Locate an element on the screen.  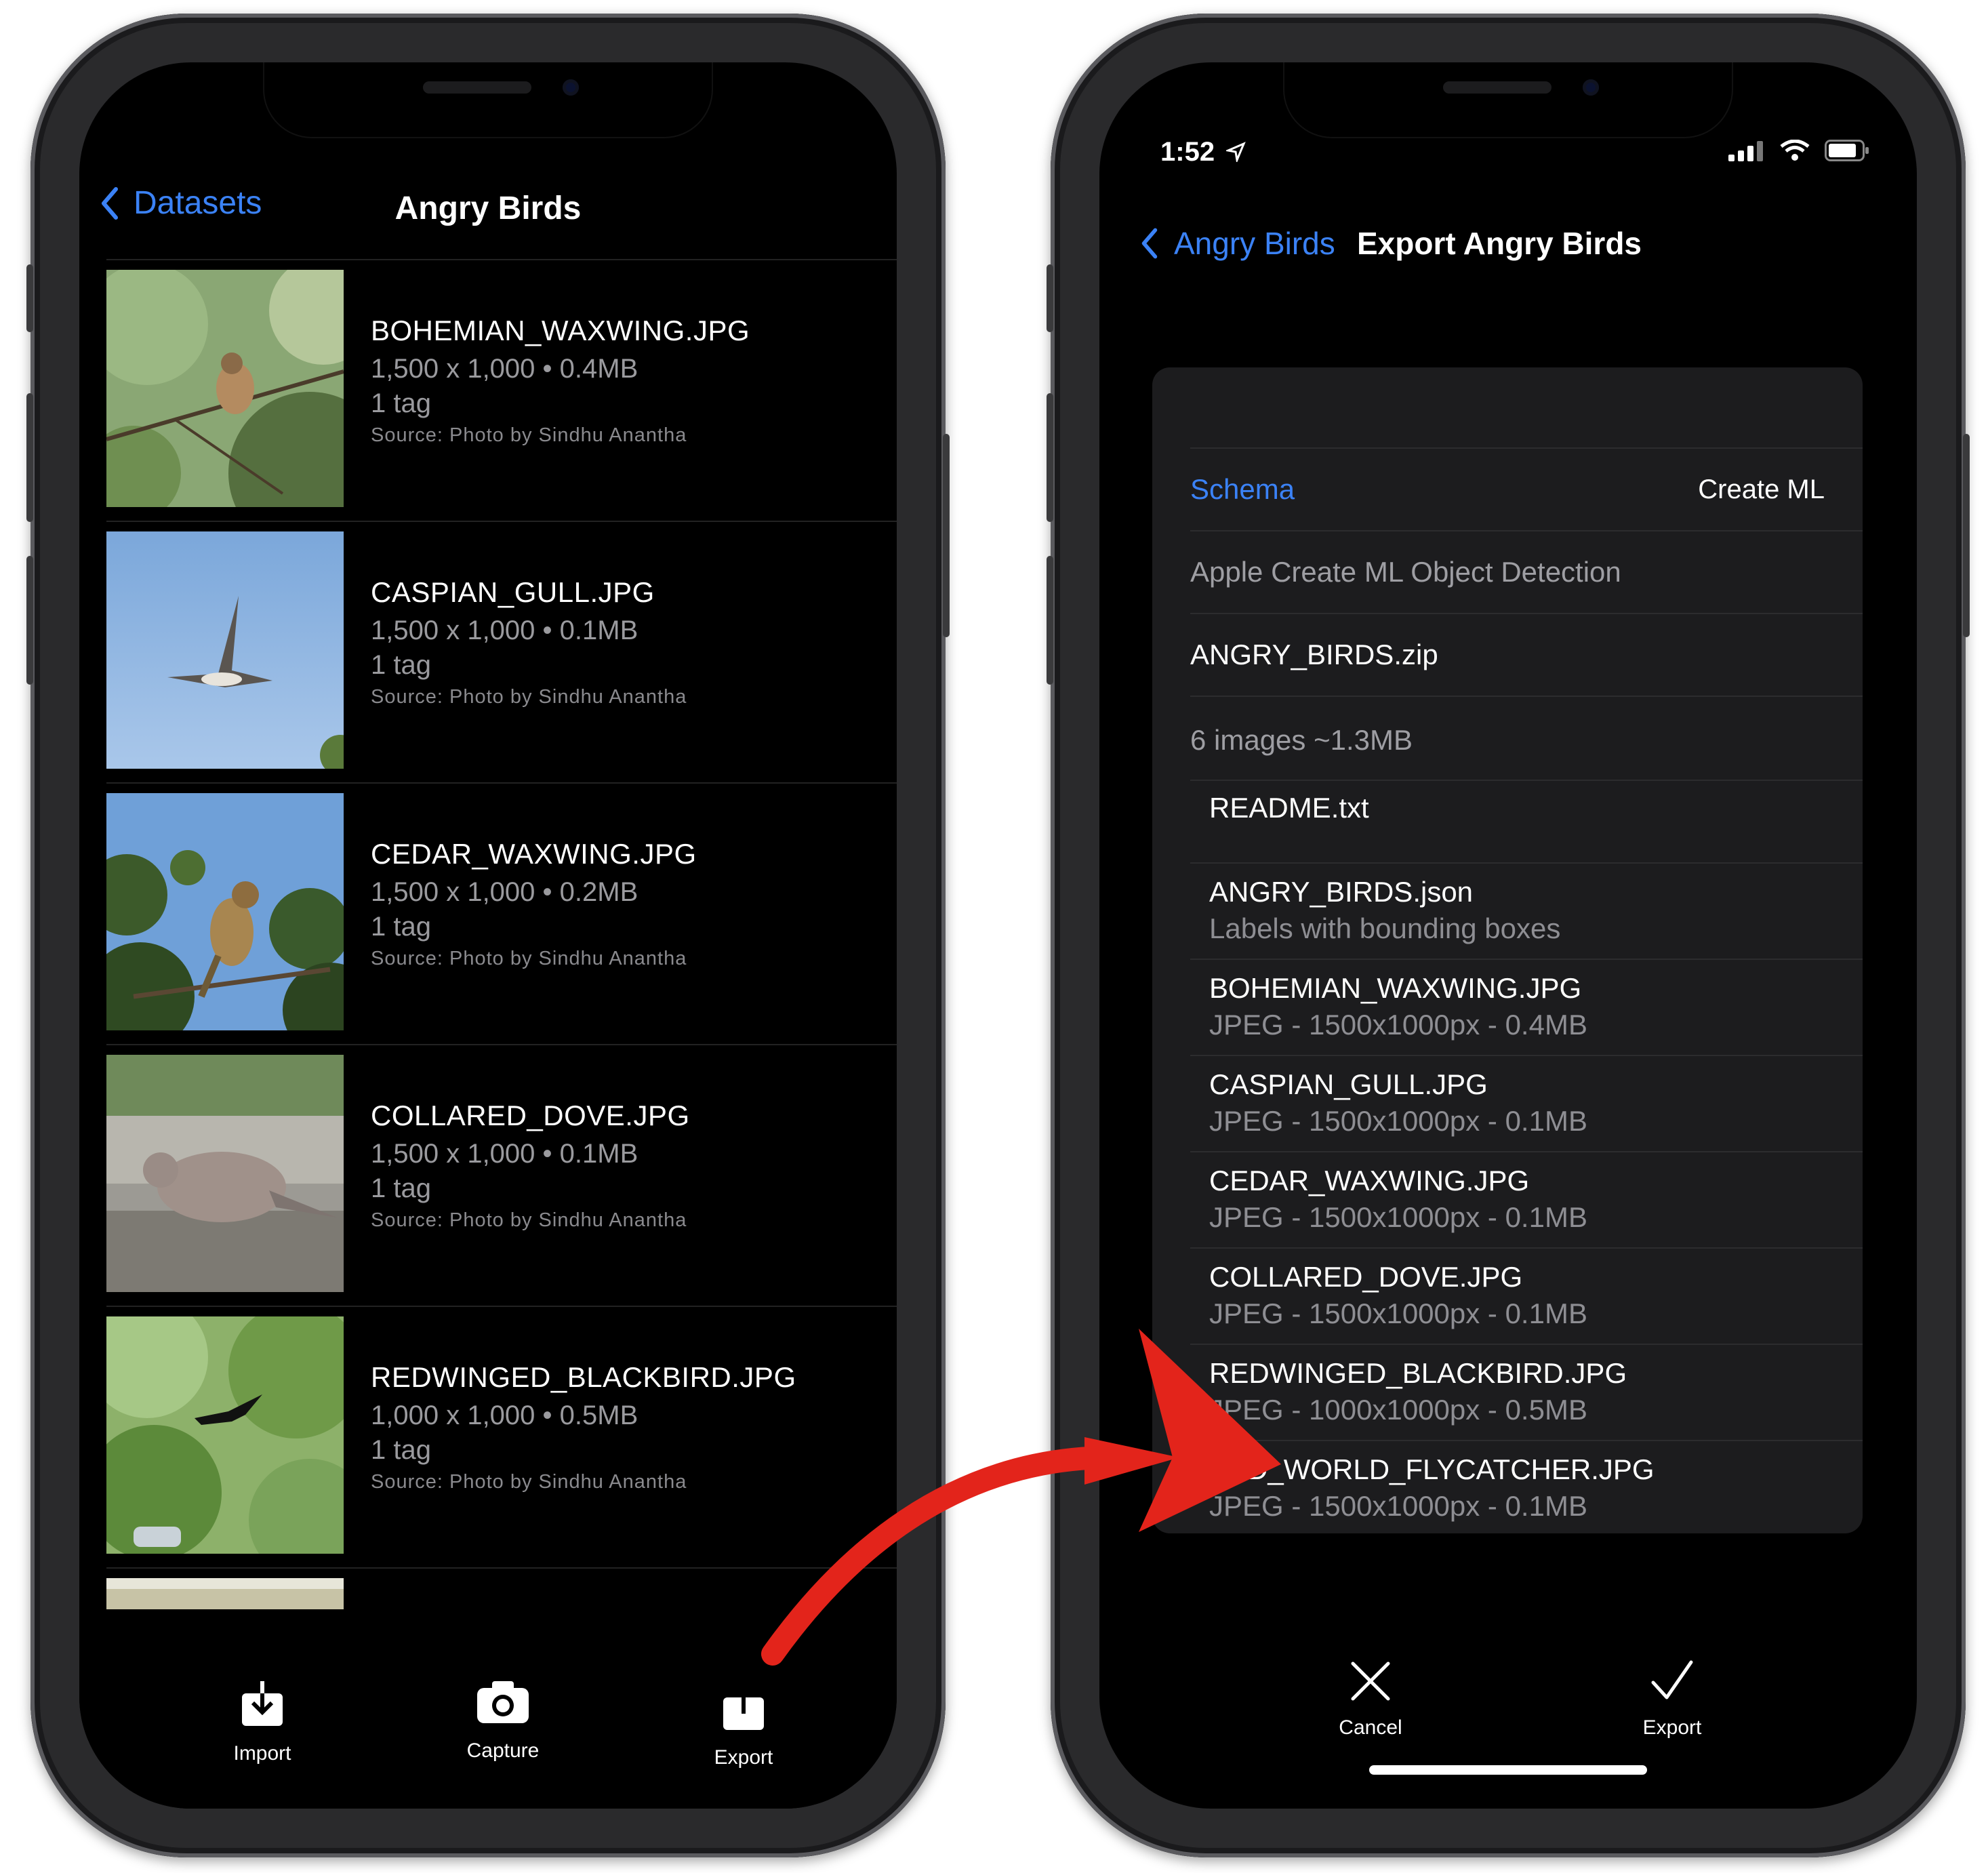
file-name: README.txt is located at coordinates (1289, 808).